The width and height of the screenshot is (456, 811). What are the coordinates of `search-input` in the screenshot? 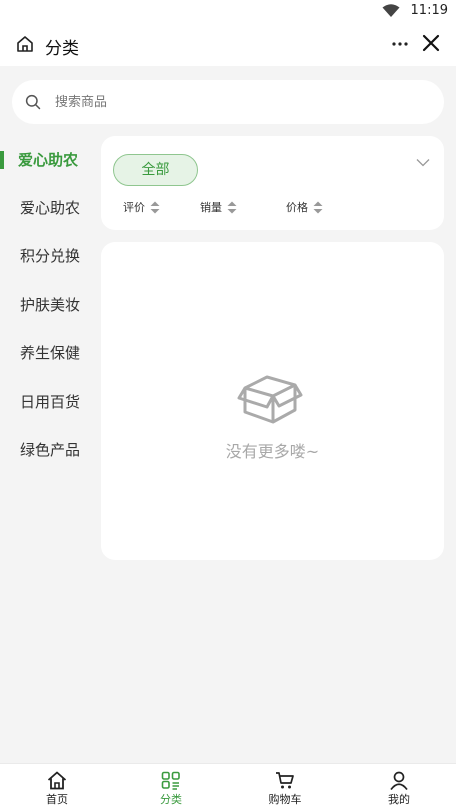 It's located at (240, 102).